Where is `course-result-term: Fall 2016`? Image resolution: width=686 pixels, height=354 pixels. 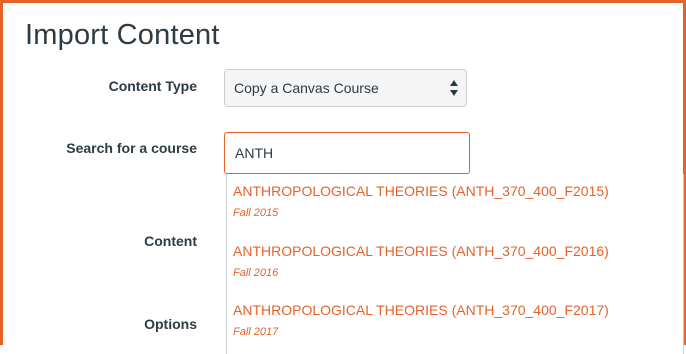
course-result-term: Fall 2016 is located at coordinates (256, 273).